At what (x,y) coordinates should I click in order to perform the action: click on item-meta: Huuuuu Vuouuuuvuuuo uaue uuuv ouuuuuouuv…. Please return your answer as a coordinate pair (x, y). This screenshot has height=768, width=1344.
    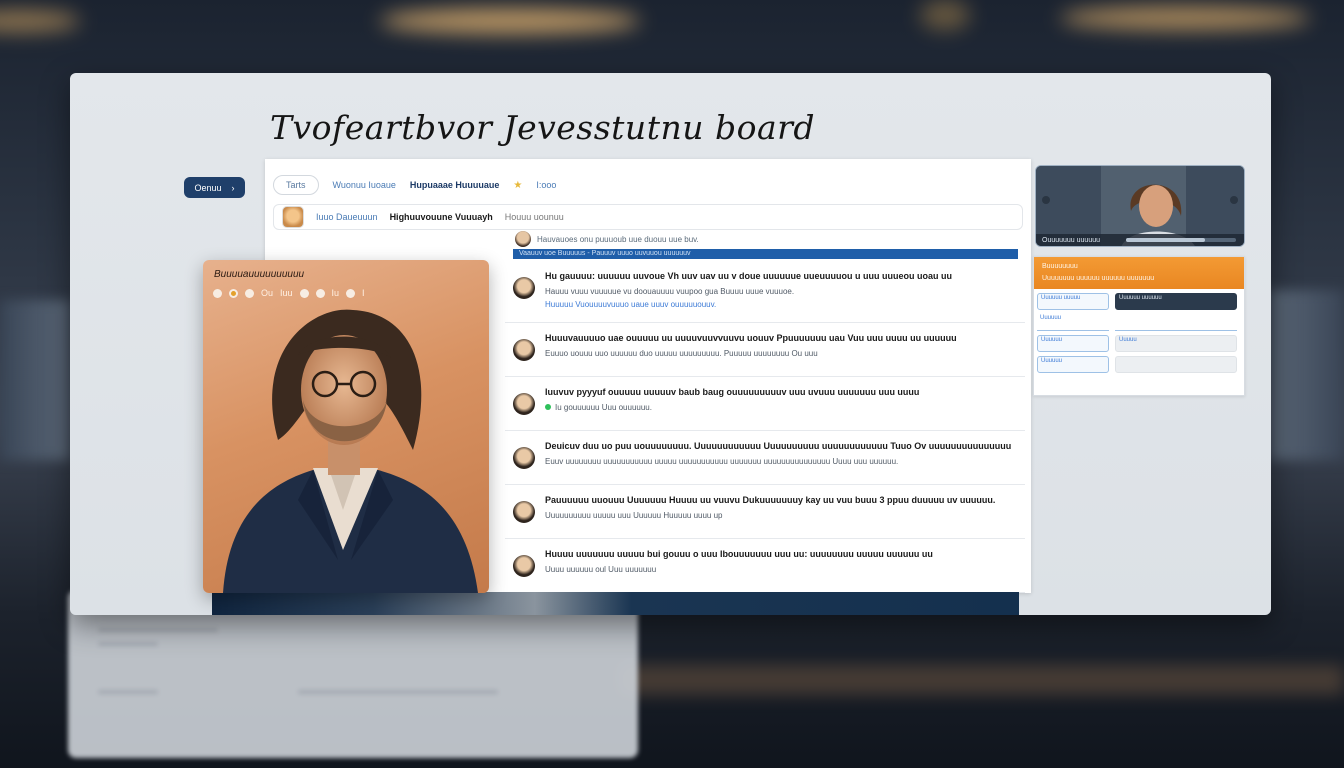
    Looking at the image, I should click on (631, 304).